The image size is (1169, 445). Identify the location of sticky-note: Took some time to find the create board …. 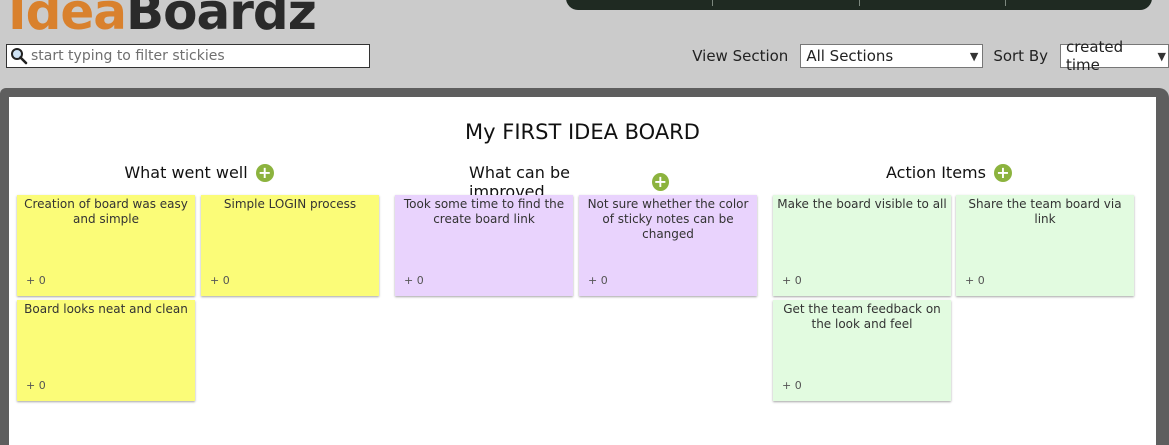
(484, 245).